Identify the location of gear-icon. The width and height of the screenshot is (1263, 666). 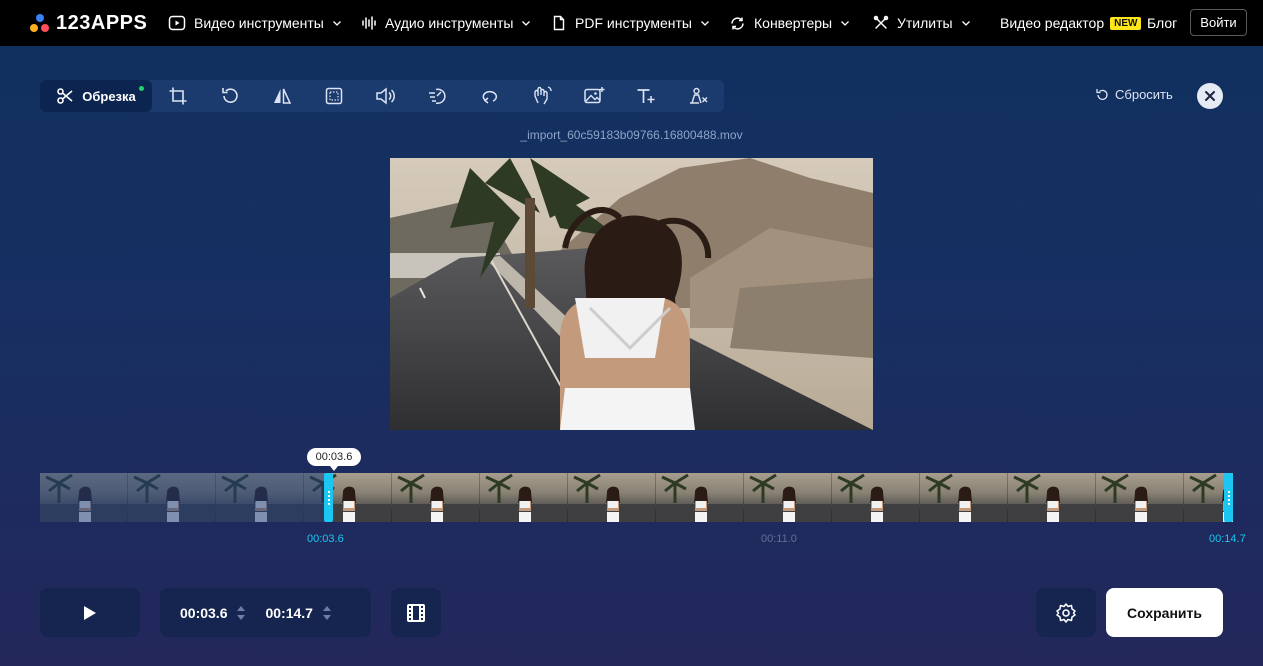
(1066, 612).